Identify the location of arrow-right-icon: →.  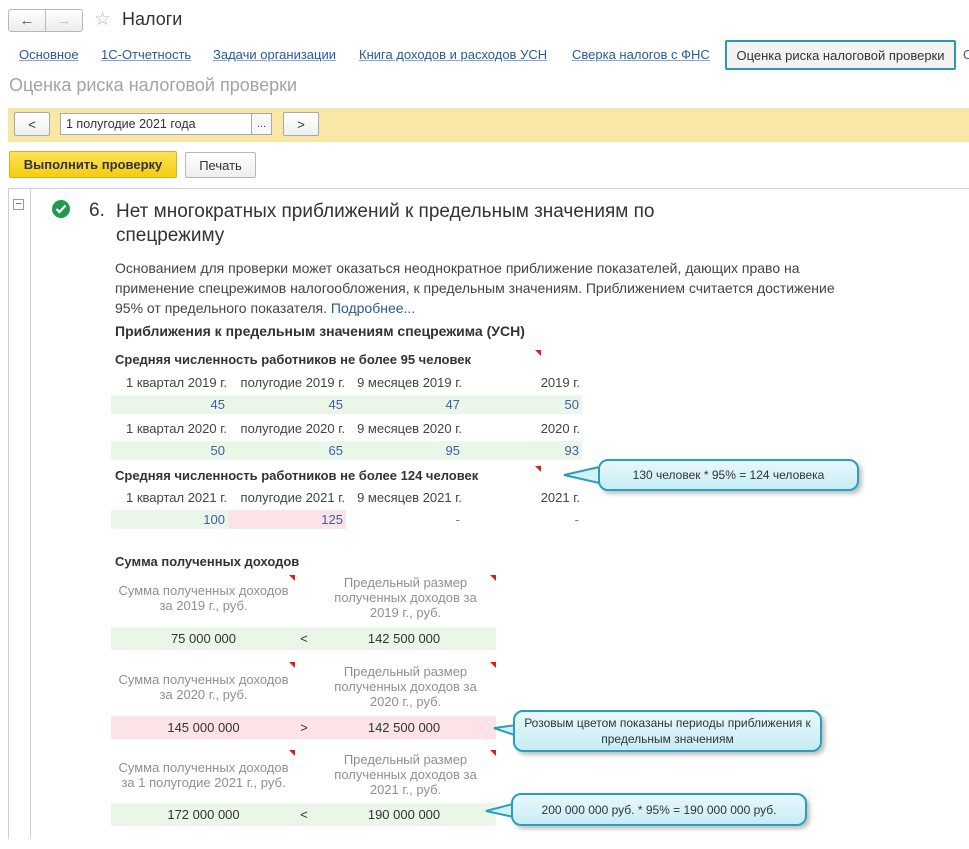
(64, 20).